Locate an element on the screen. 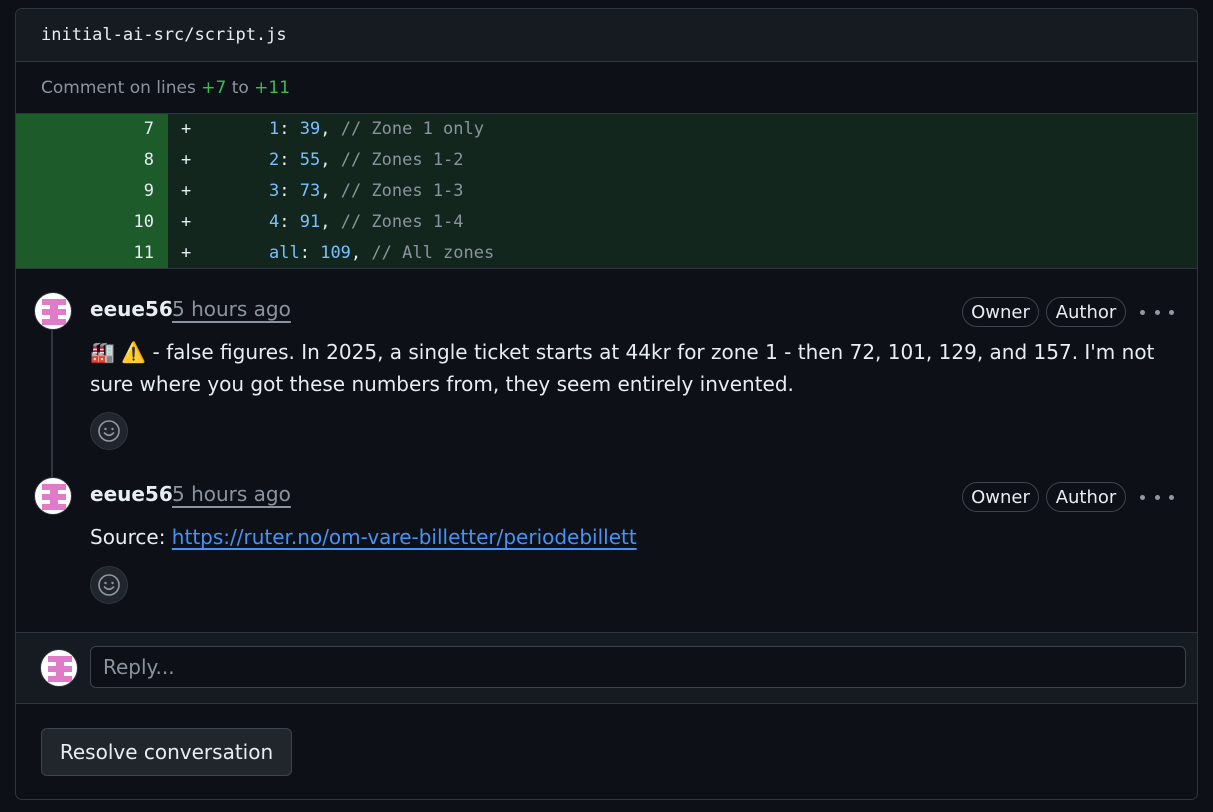  code-line: 3: 73, // Zones 1-3 is located at coordinates (366, 191).